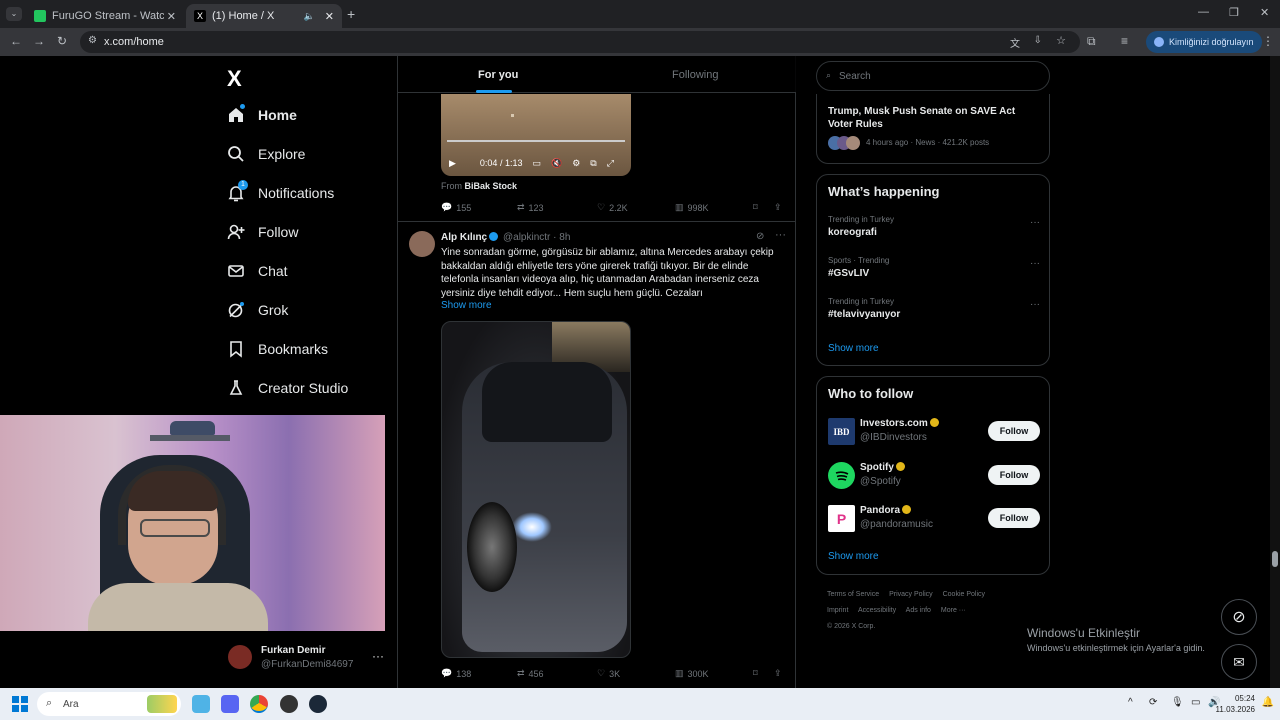  Describe the element at coordinates (933, 76) in the screenshot. I see `search-input: ⌕ Search` at that location.